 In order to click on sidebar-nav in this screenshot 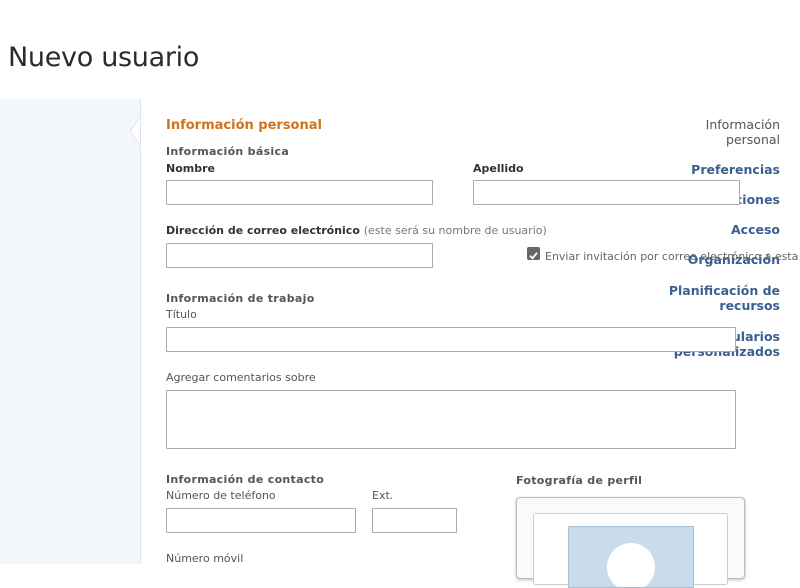, I will do `click(70, 331)`.